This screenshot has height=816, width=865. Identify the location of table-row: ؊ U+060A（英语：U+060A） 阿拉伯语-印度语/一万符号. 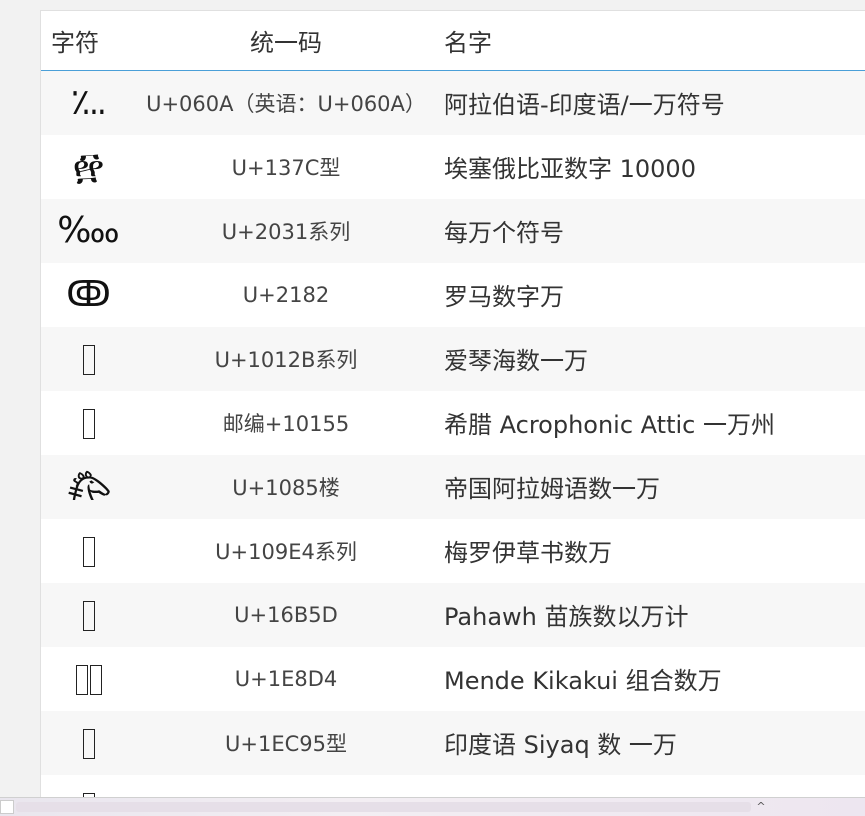
(453, 102).